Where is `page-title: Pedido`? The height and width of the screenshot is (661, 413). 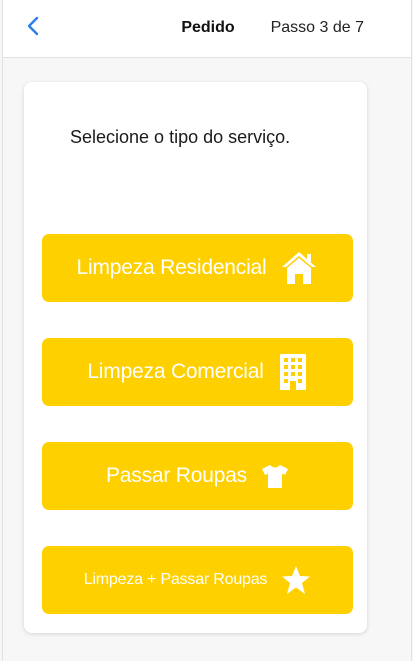
page-title: Pedido is located at coordinates (208, 27).